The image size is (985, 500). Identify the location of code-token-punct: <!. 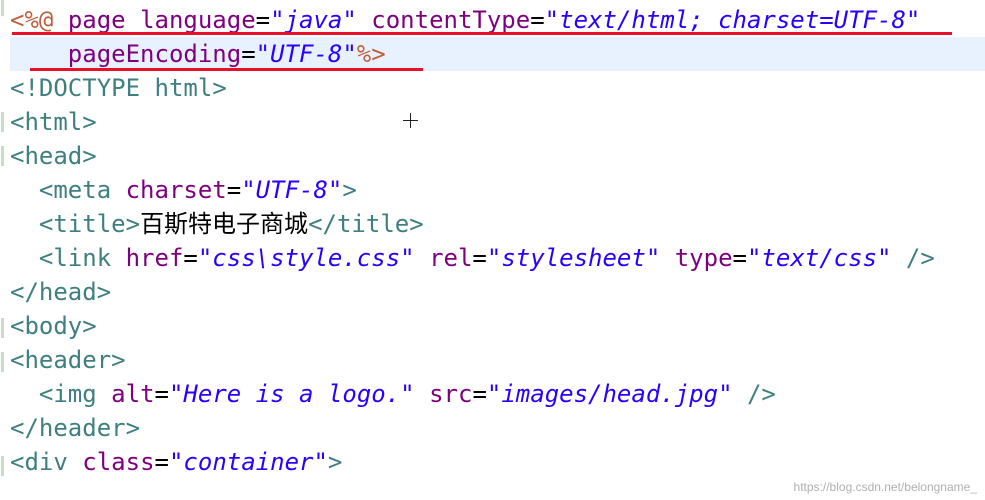
(24, 88).